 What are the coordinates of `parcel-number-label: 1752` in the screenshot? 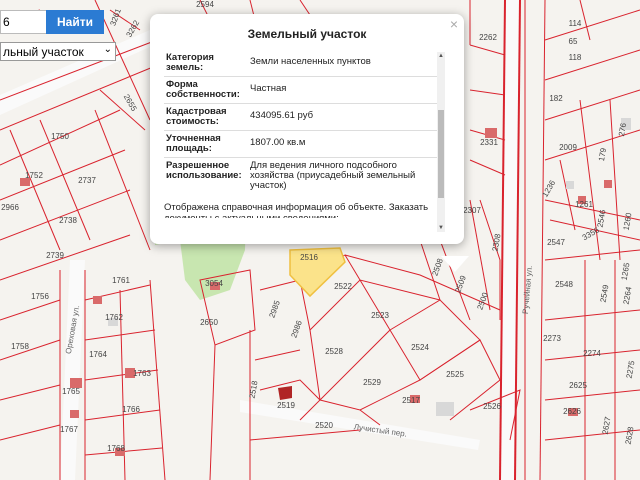 It's located at (34, 175).